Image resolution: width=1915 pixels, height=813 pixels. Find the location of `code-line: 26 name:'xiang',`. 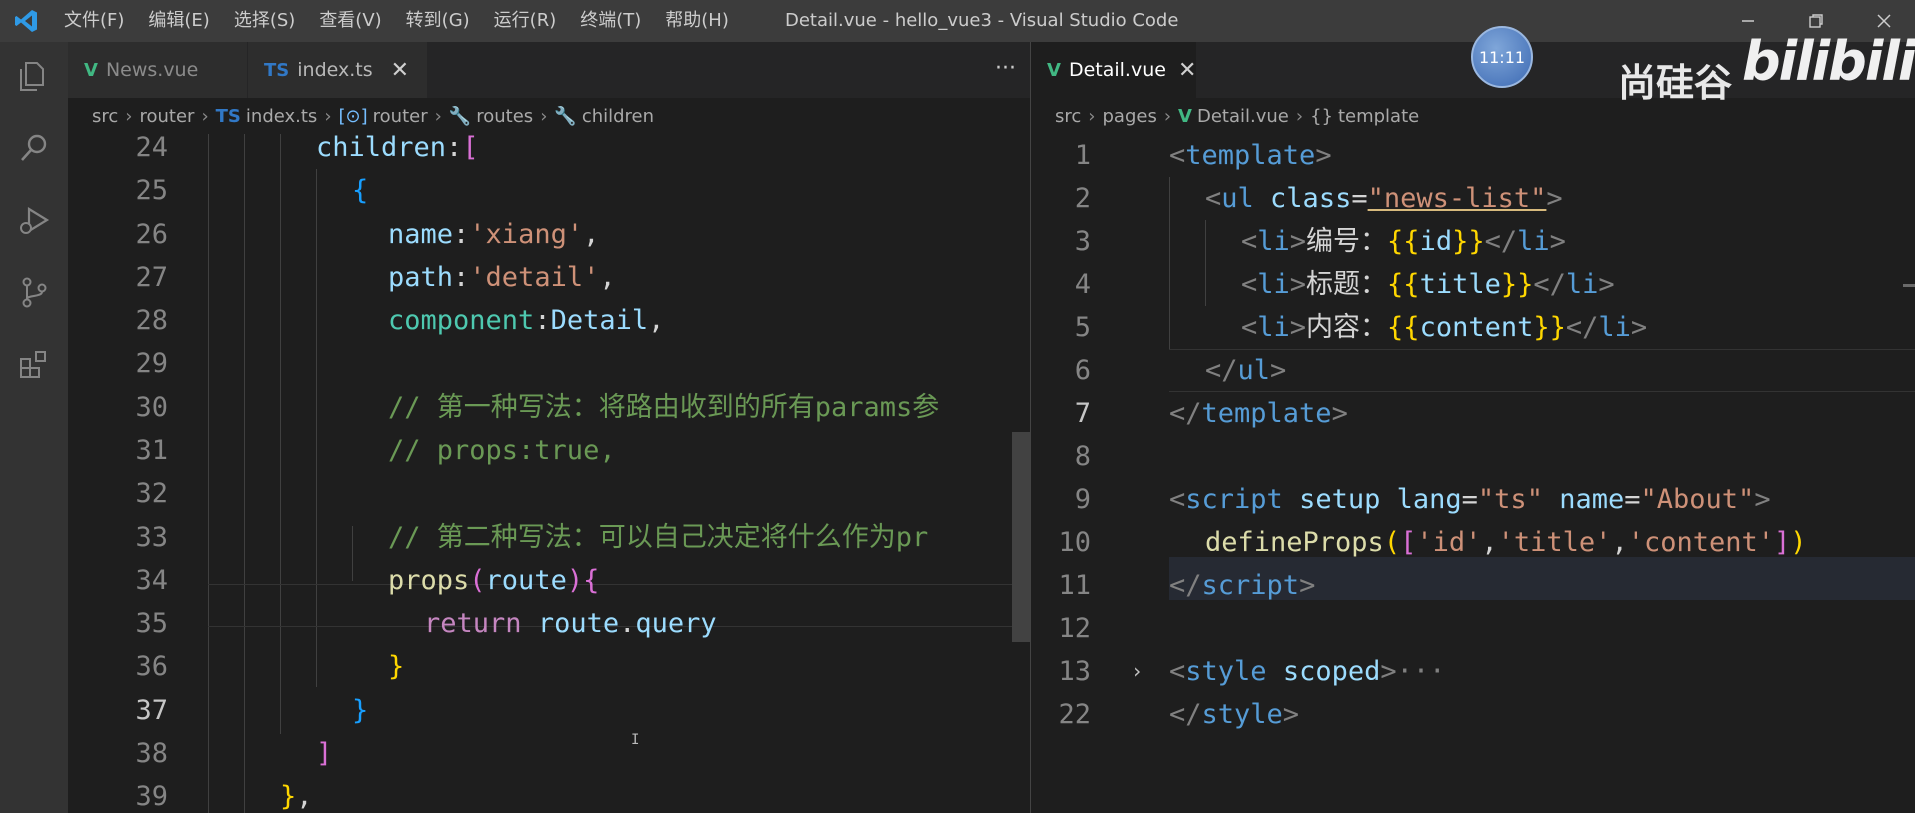

code-line: 26 name:'xiang', is located at coordinates (367, 234).